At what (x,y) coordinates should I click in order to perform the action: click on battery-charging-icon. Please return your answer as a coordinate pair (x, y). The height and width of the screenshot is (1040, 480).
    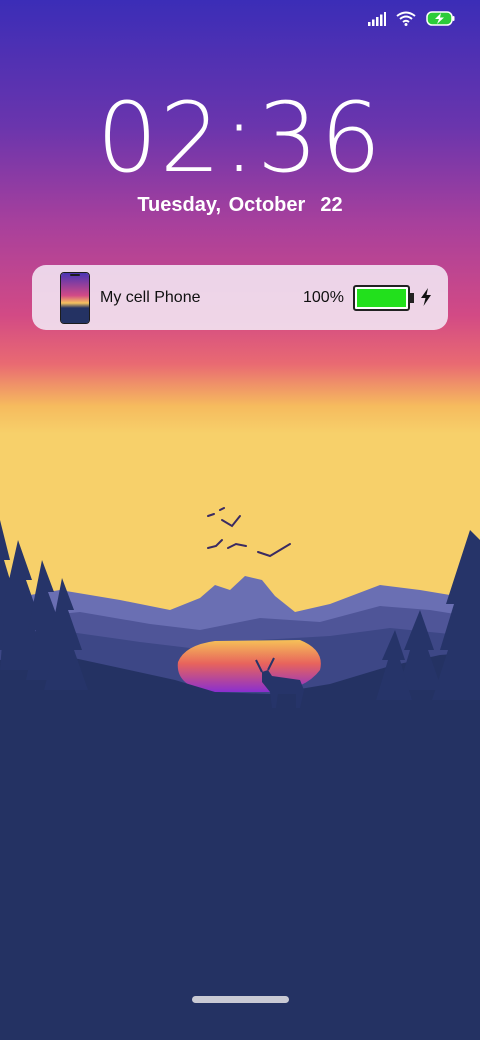
    Looking at the image, I should click on (441, 21).